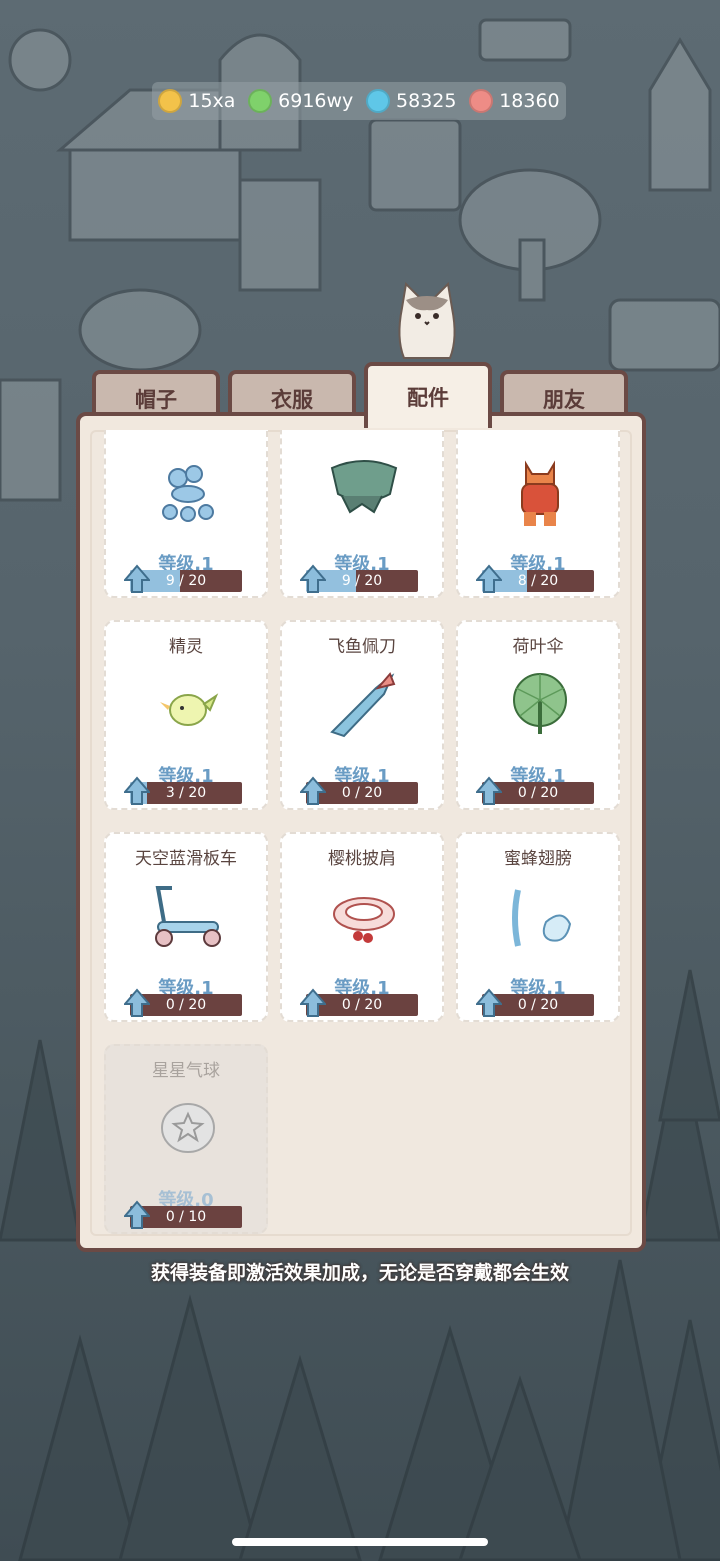 This screenshot has width=720, height=1561. Describe the element at coordinates (481, 101) in the screenshot. I see `yarn-icon` at that location.